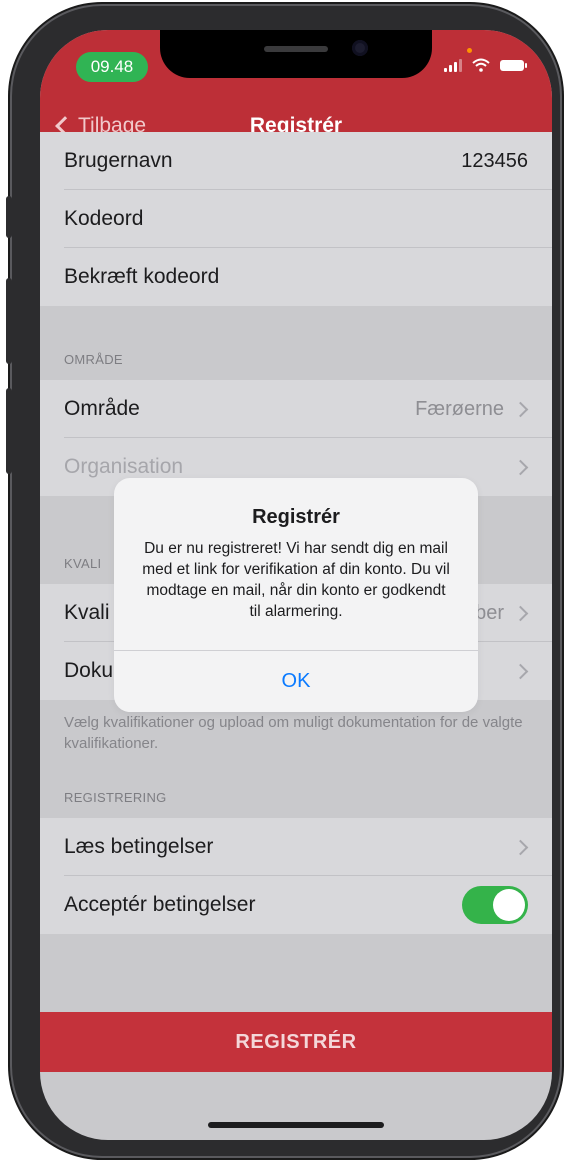 This screenshot has height=1164, width=570. Describe the element at coordinates (296, 1042) in the screenshot. I see `register-button: REGISTRÉR` at that location.